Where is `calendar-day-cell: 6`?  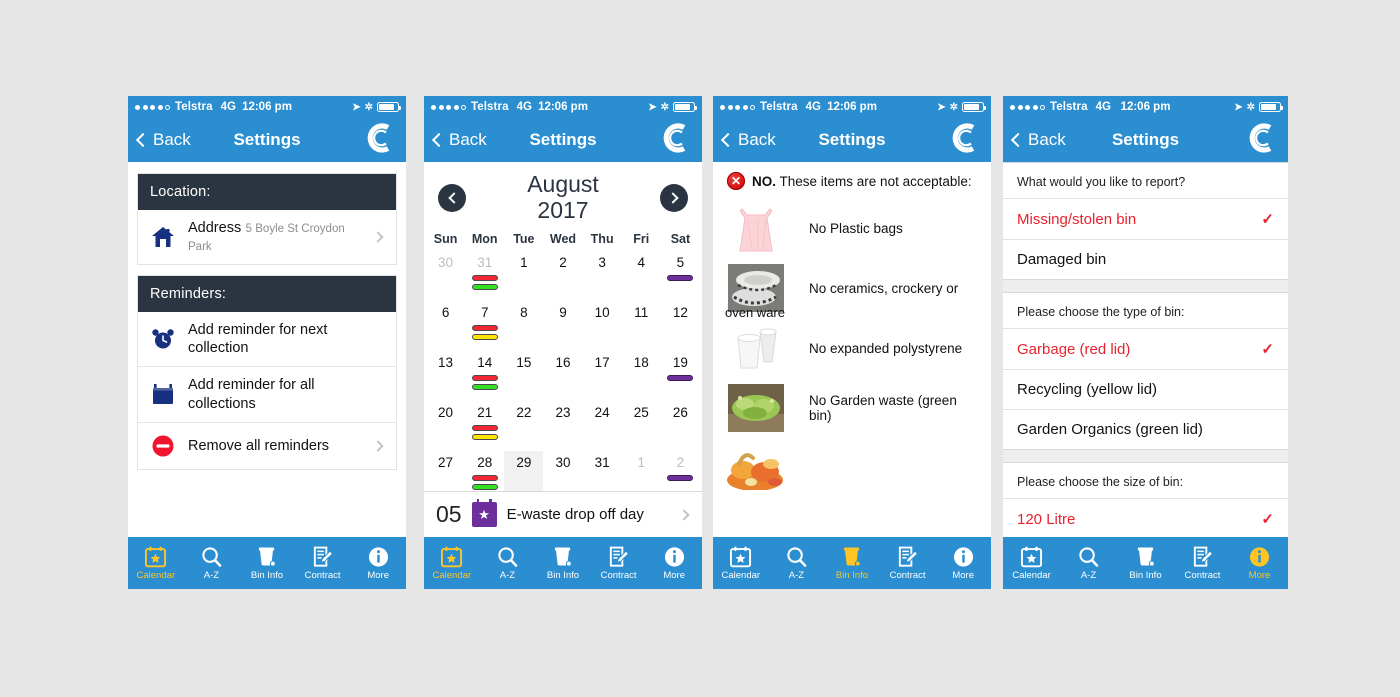 calendar-day-cell: 6 is located at coordinates (445, 326).